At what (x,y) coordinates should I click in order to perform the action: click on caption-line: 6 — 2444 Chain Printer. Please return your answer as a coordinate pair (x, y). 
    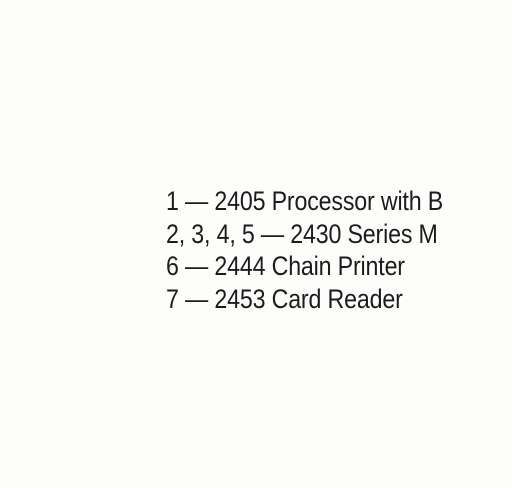
    Looking at the image, I should click on (285, 266).